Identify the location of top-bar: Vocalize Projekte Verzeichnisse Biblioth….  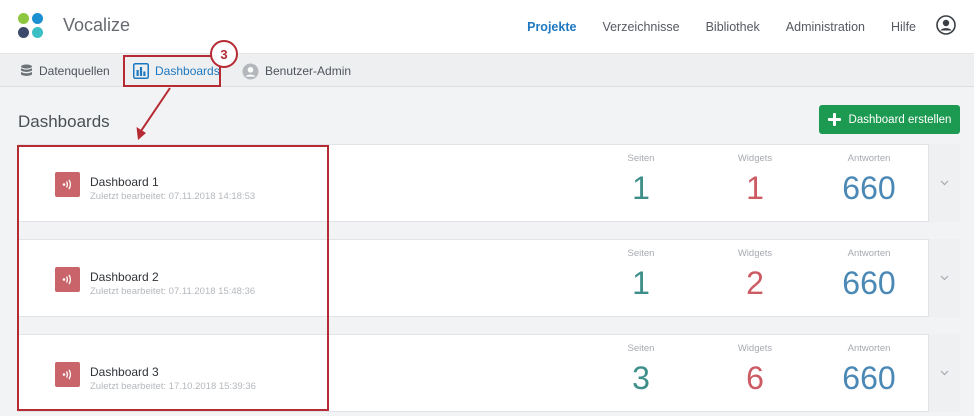
(487, 27).